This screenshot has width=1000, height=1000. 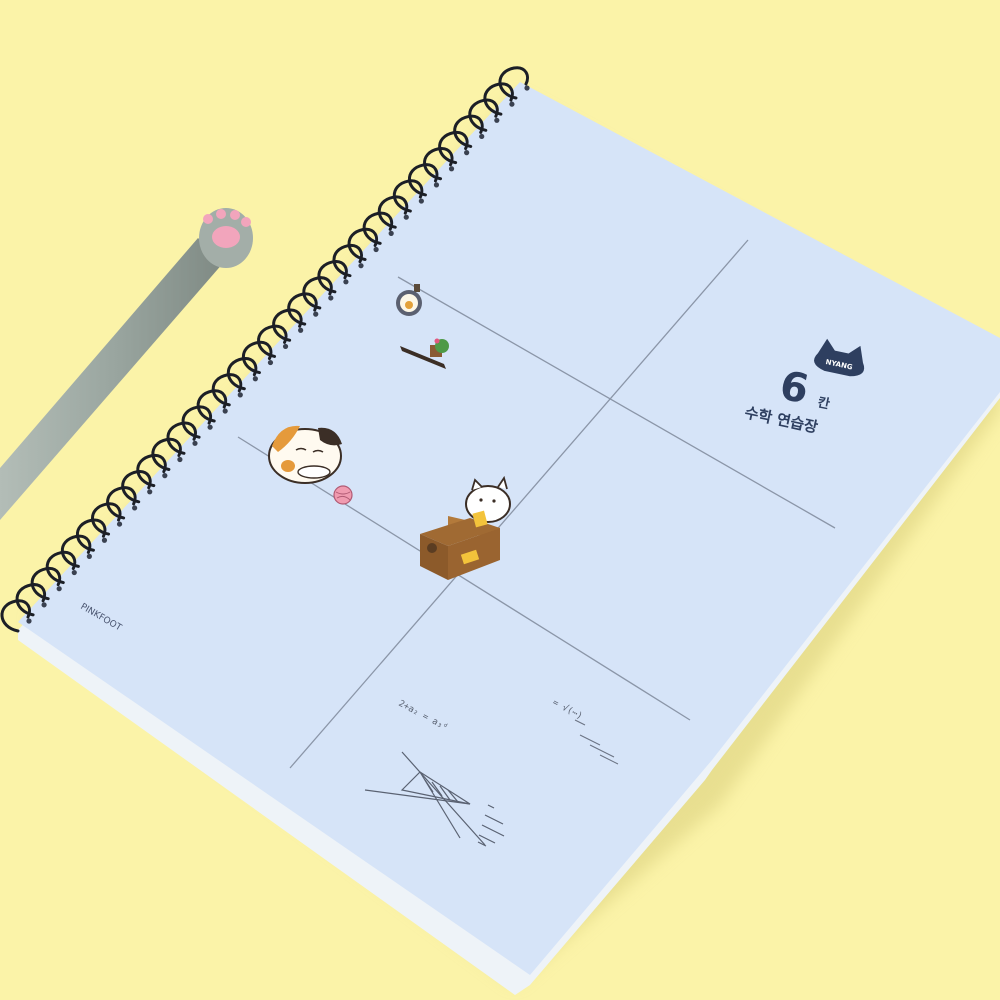 What do you see at coordinates (305, 454) in the screenshot?
I see `sleeping-calico-cat-icon` at bounding box center [305, 454].